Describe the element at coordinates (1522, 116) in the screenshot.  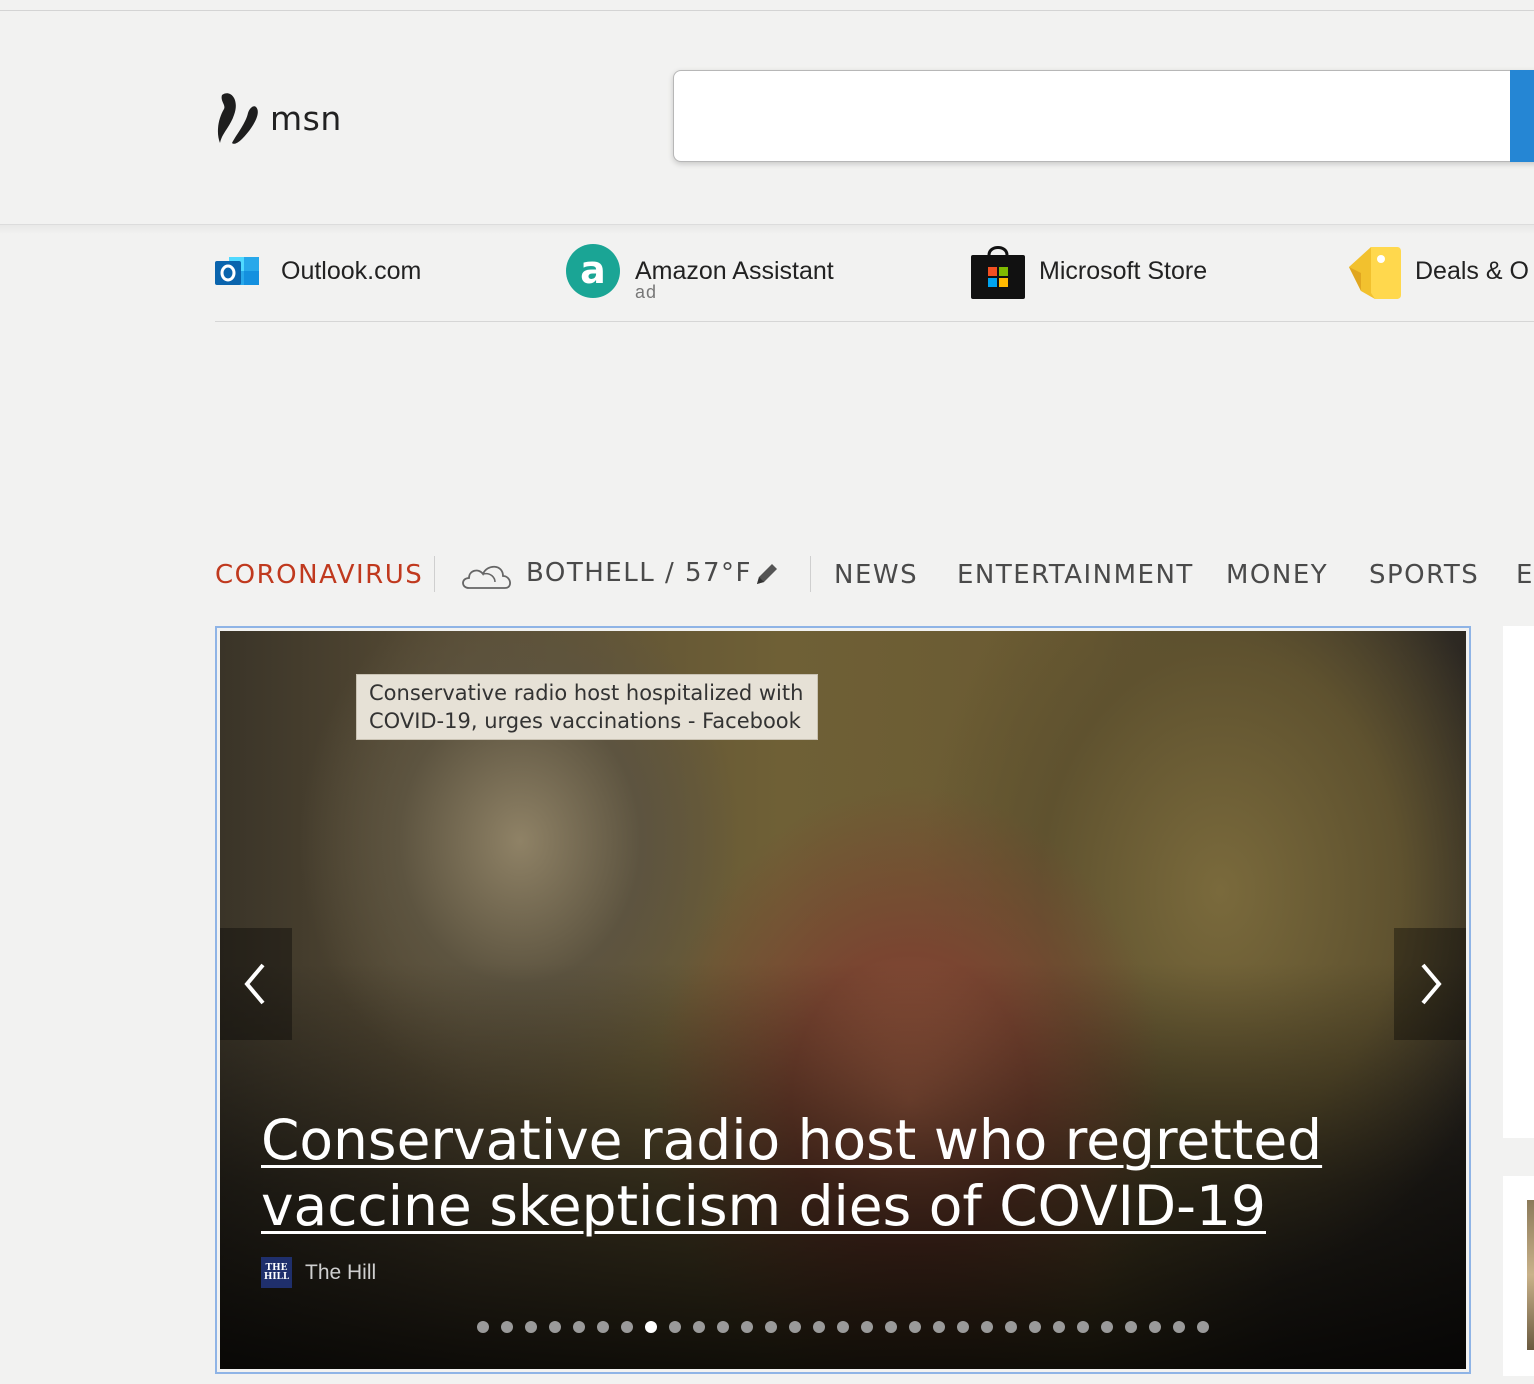
I see `search-button` at that location.